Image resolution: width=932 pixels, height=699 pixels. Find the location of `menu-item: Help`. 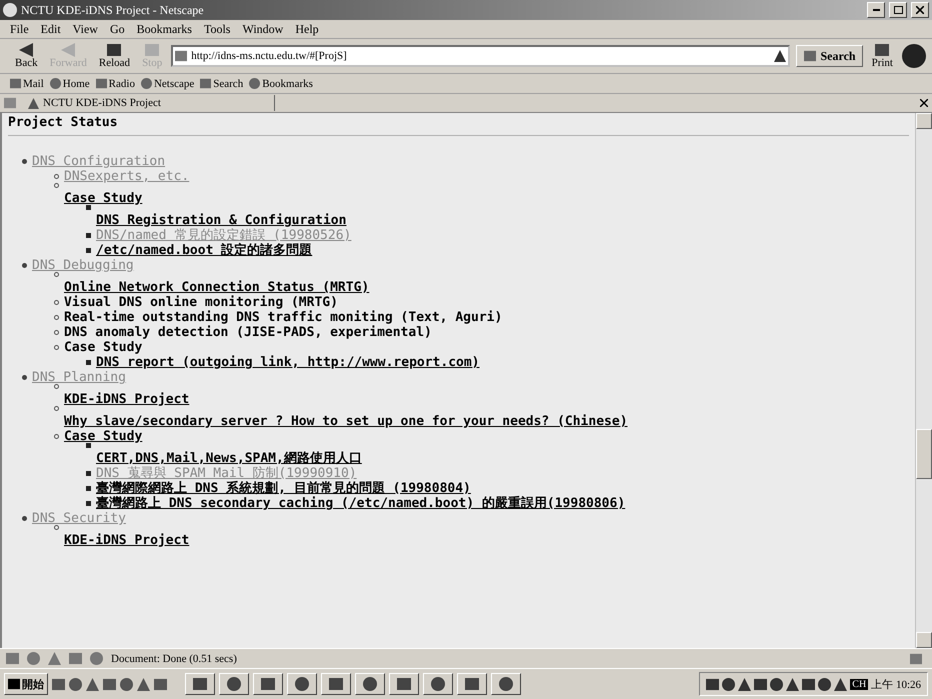

menu-item: Help is located at coordinates (307, 29).